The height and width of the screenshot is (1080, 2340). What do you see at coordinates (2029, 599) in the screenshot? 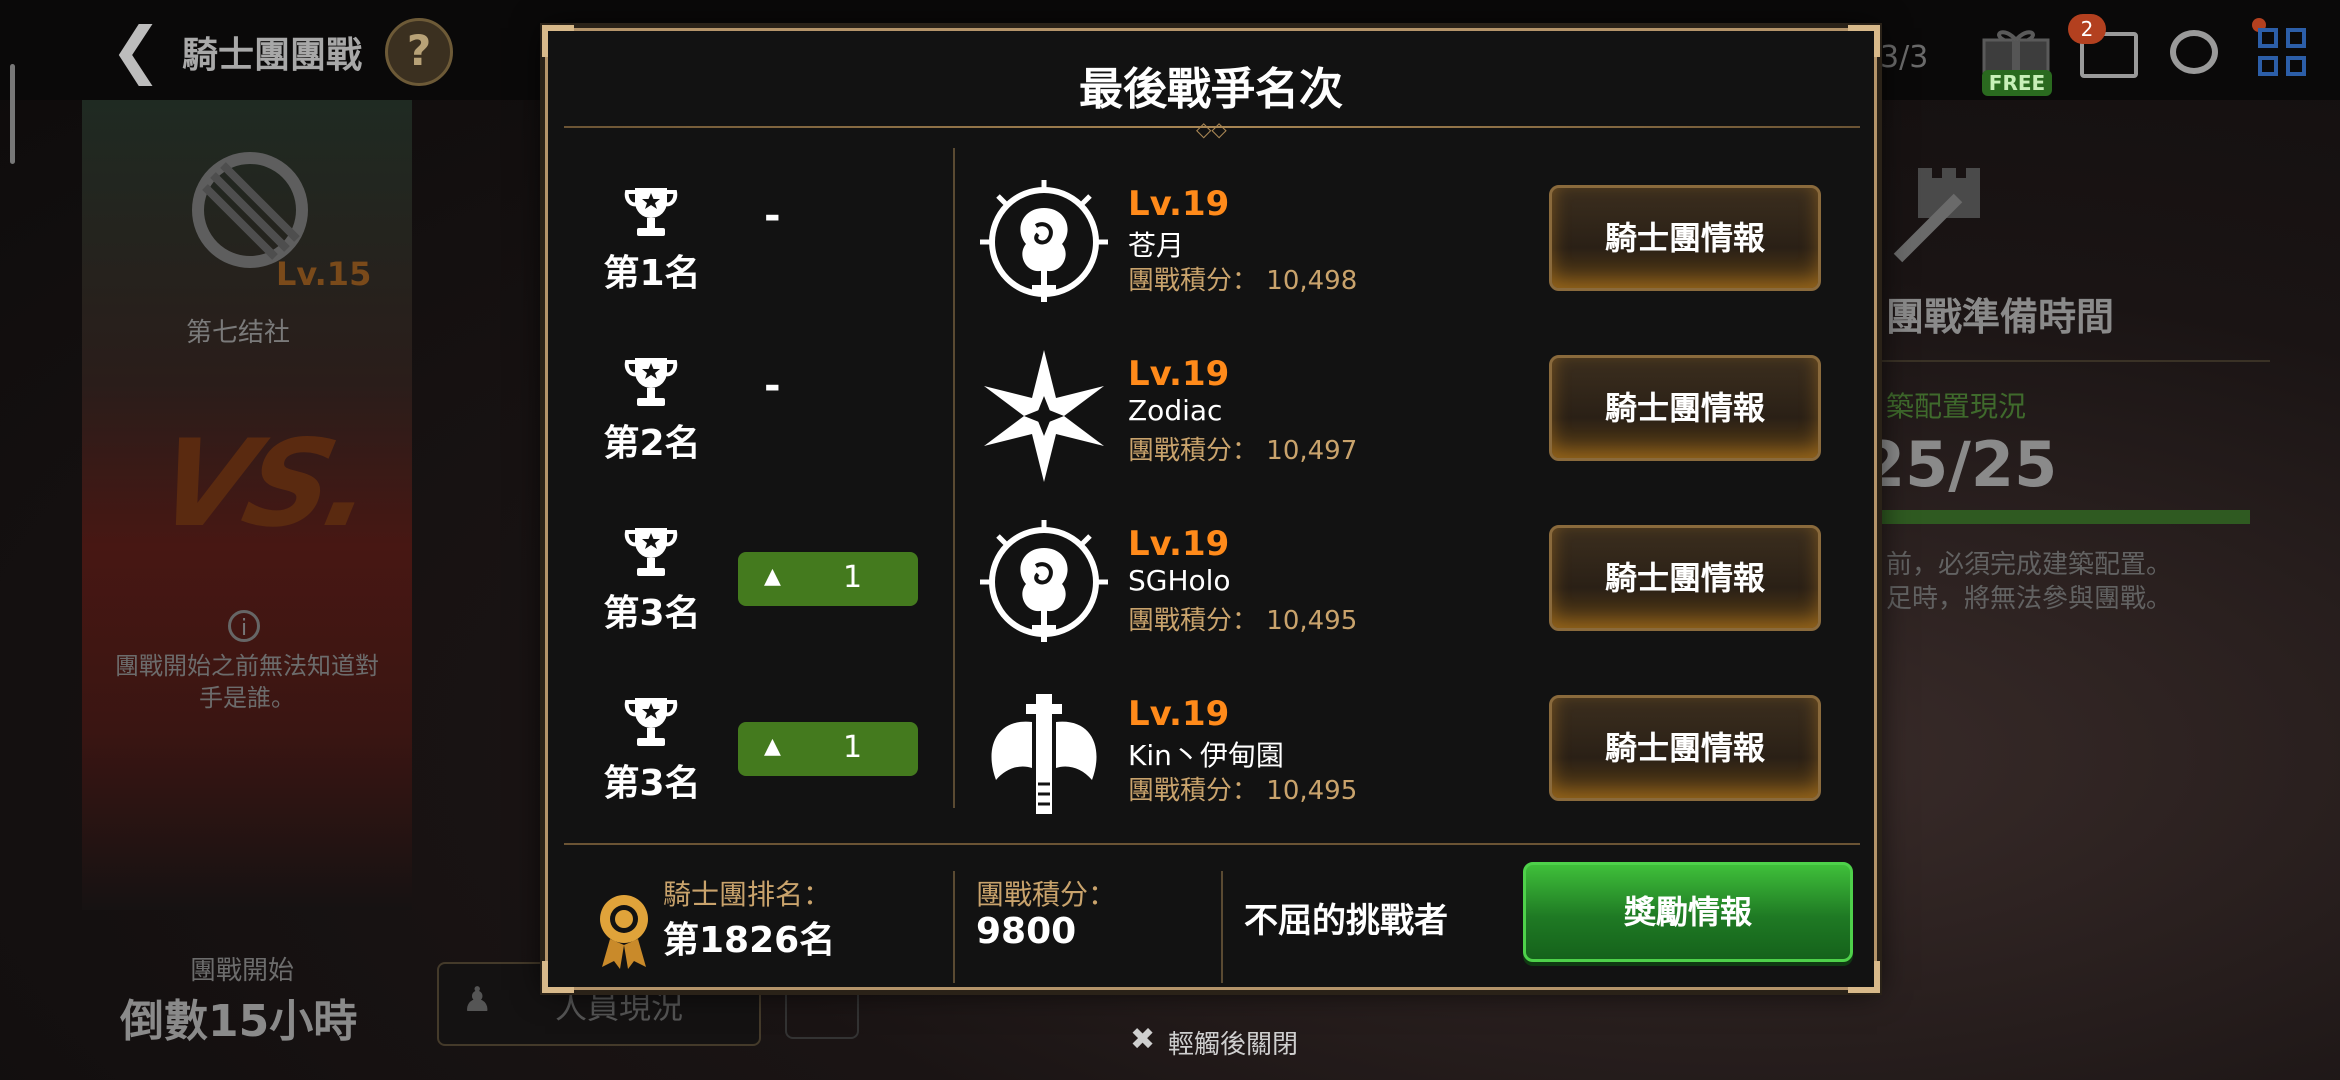
I see `prep-note-line-2: 足時，將無法參與團戰。` at bounding box center [2029, 599].